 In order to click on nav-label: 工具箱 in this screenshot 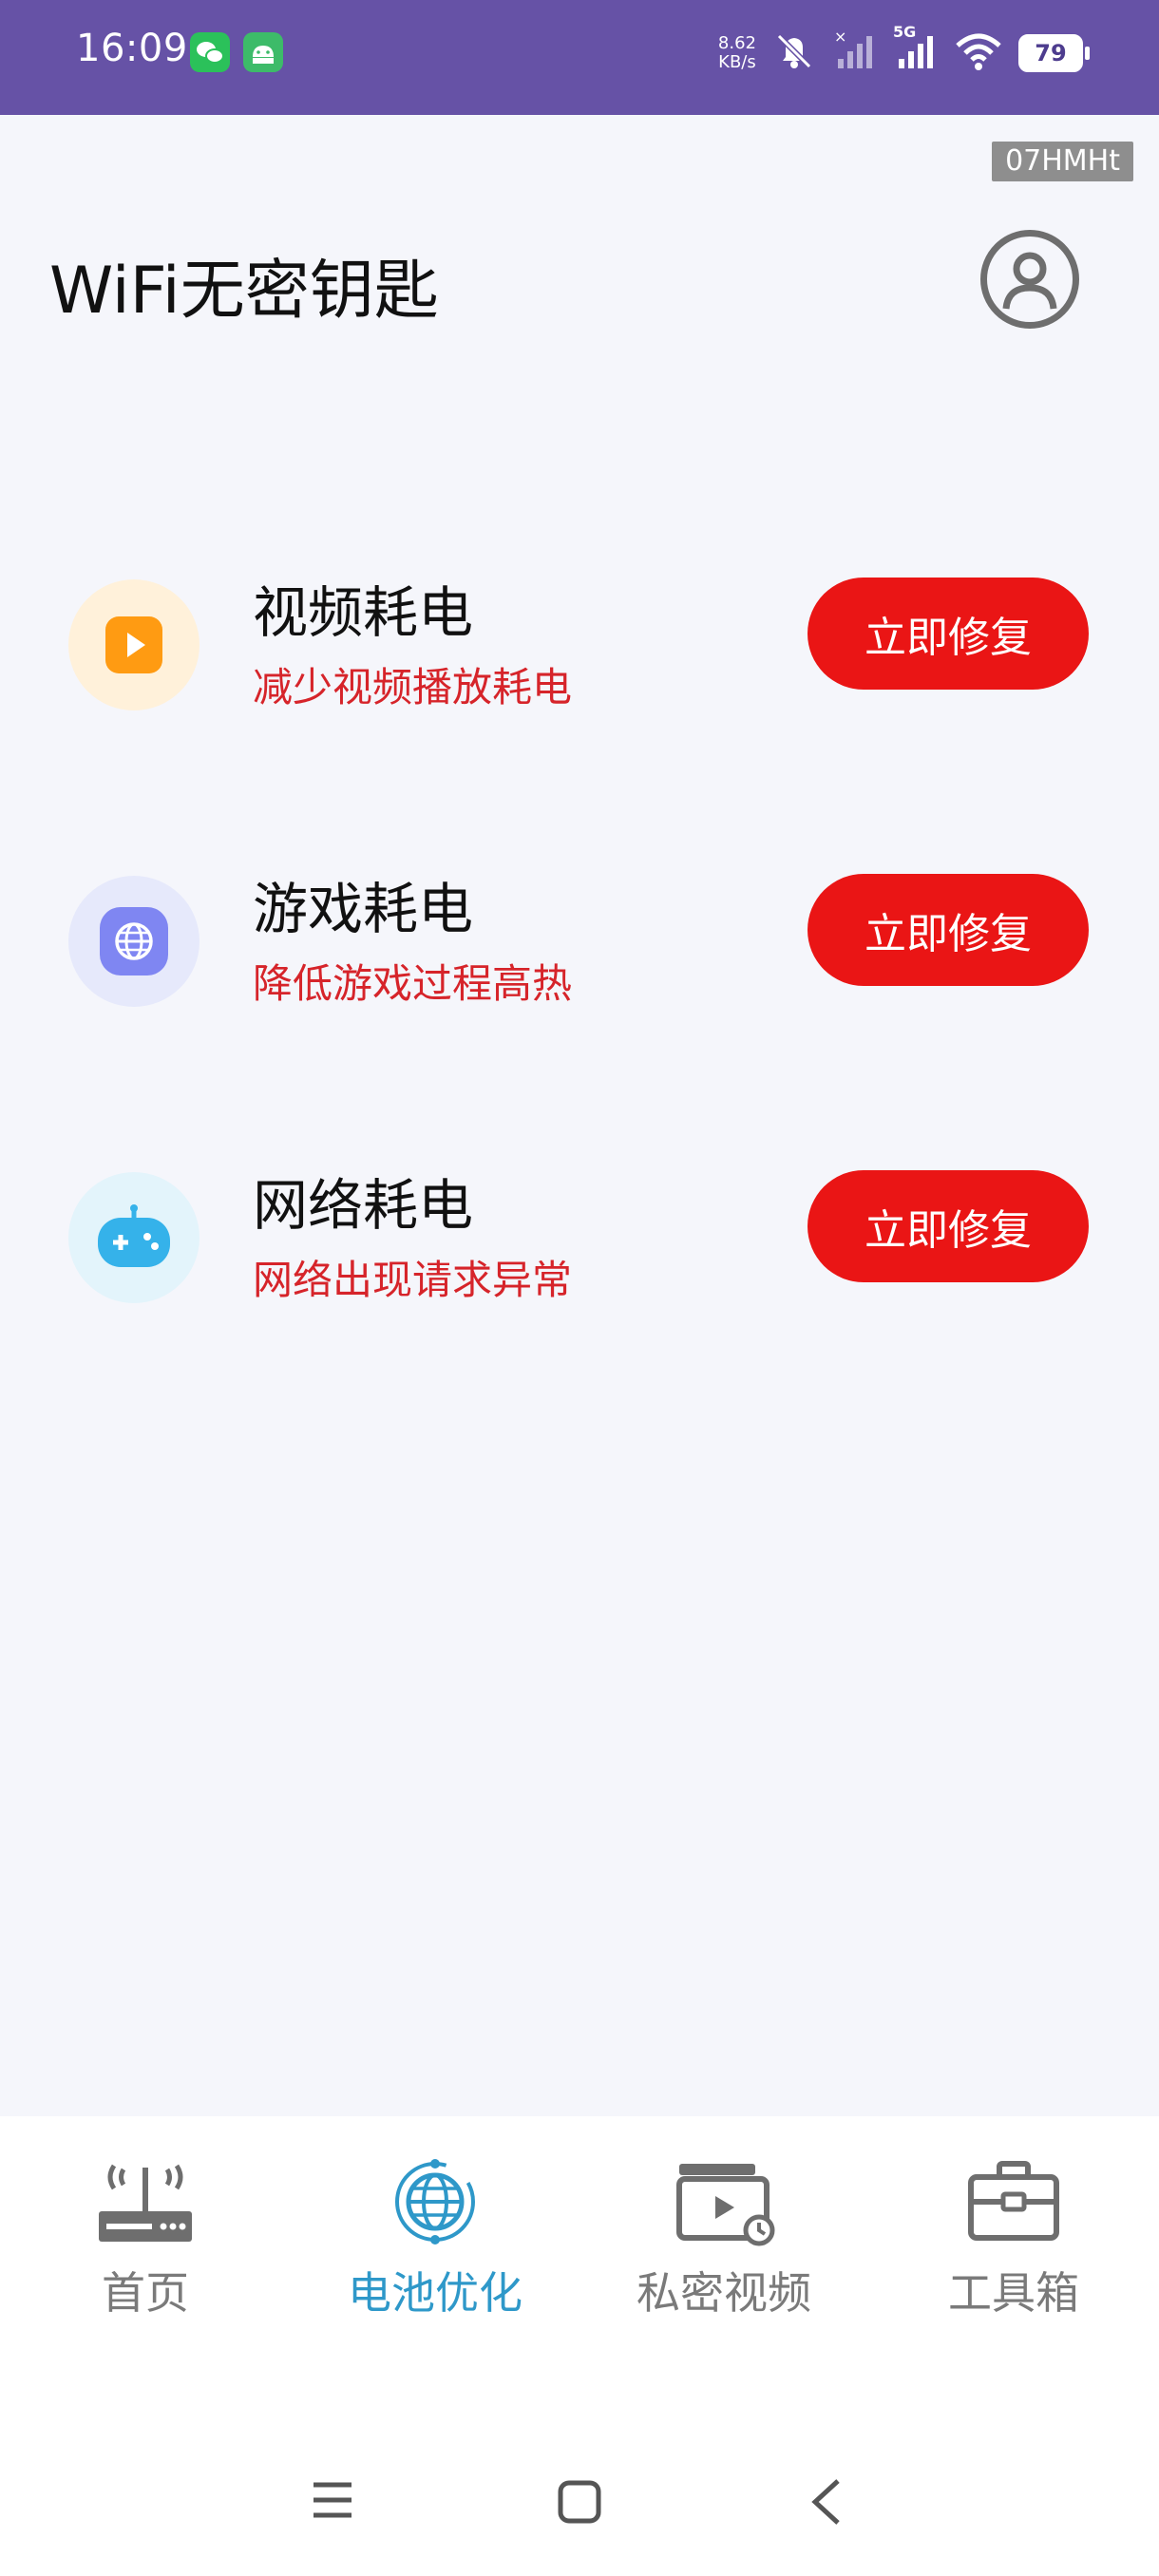, I will do `click(1013, 2293)`.